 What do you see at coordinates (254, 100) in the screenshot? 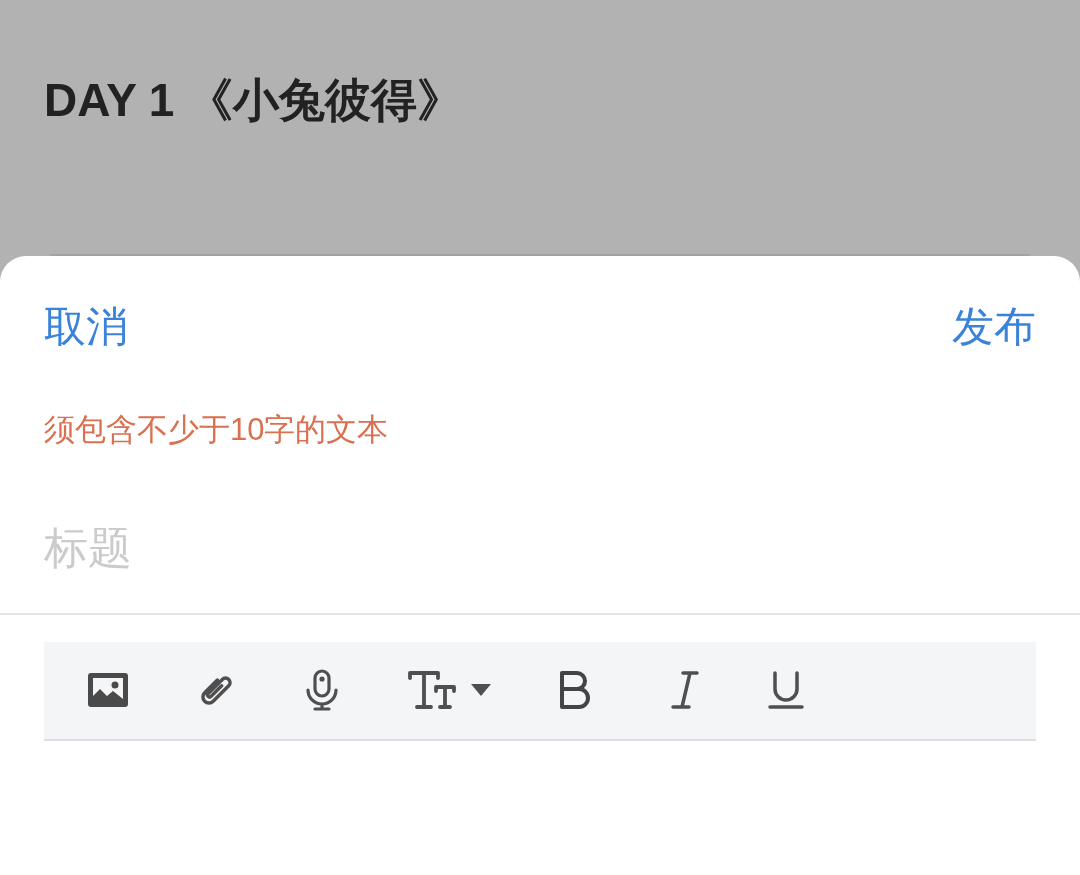
I see `page-title: DAY 1 《小兔彼得》` at bounding box center [254, 100].